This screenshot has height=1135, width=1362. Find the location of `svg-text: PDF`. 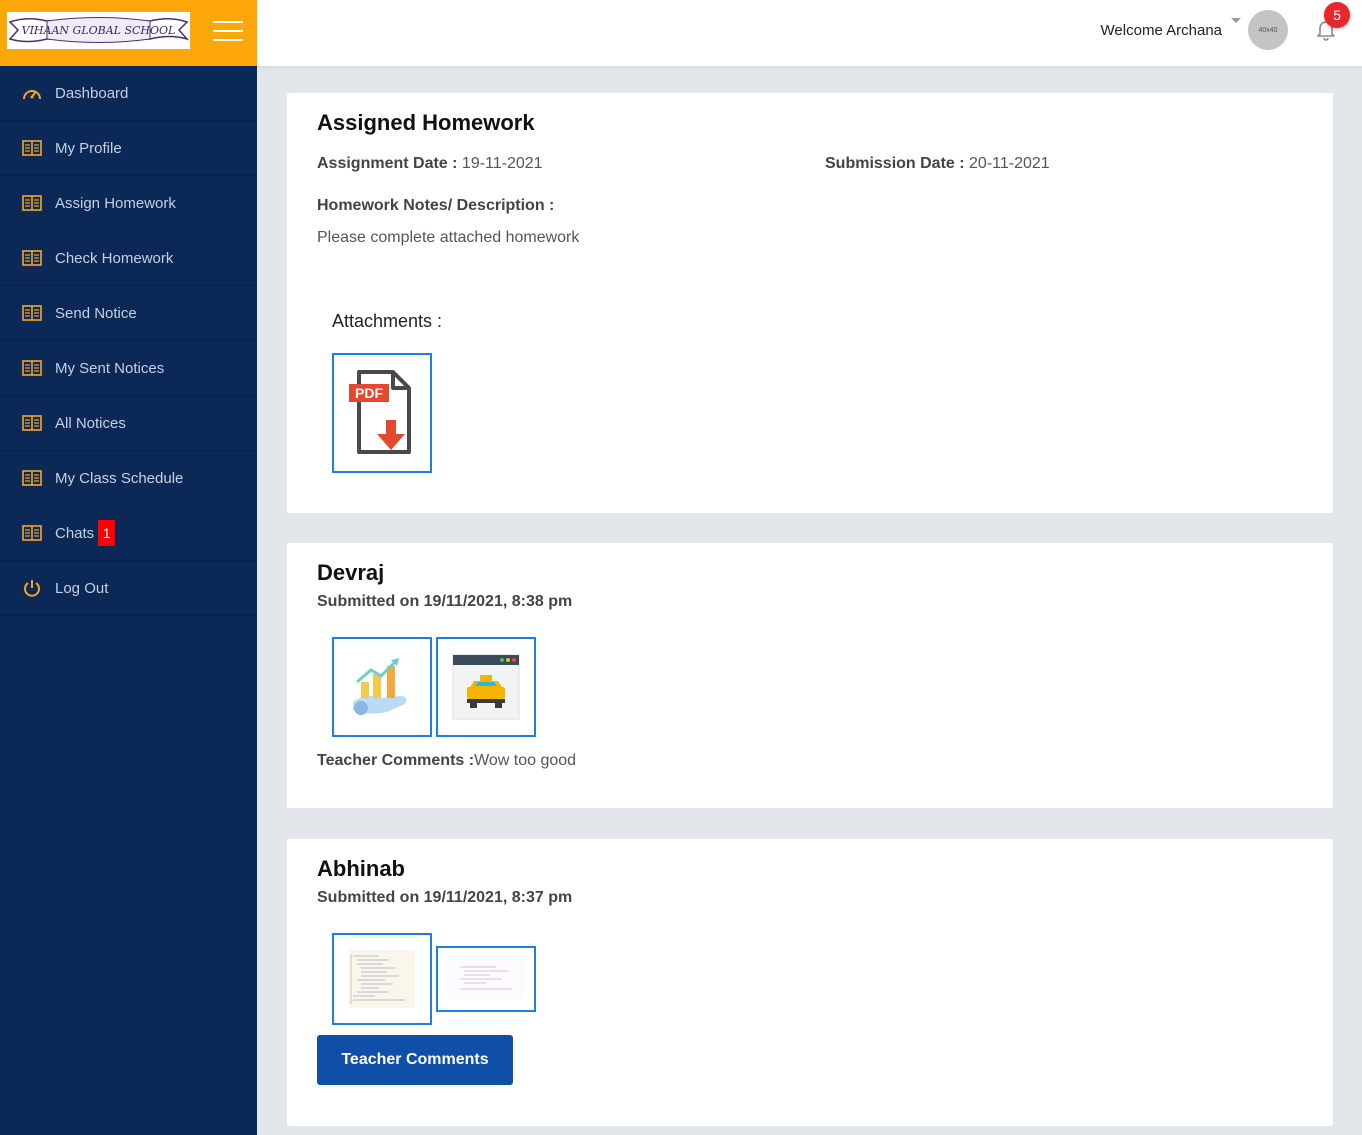

svg-text: PDF is located at coordinates (369, 393).